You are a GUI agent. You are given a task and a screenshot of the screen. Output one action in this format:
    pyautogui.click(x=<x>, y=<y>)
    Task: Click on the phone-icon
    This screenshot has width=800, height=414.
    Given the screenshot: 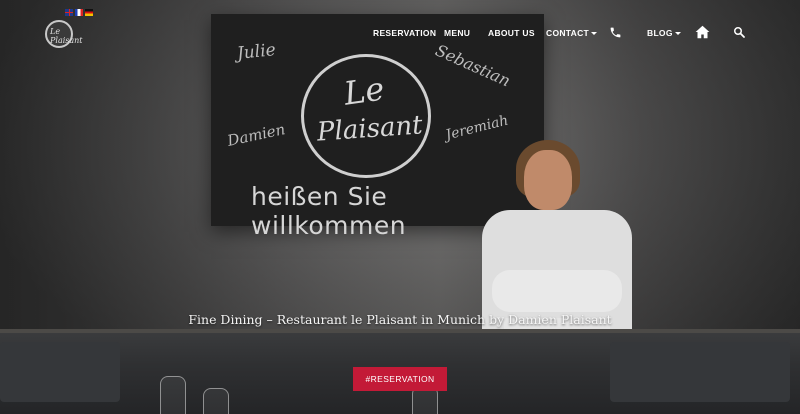 What is the action you would take?
    pyautogui.click(x=615, y=32)
    